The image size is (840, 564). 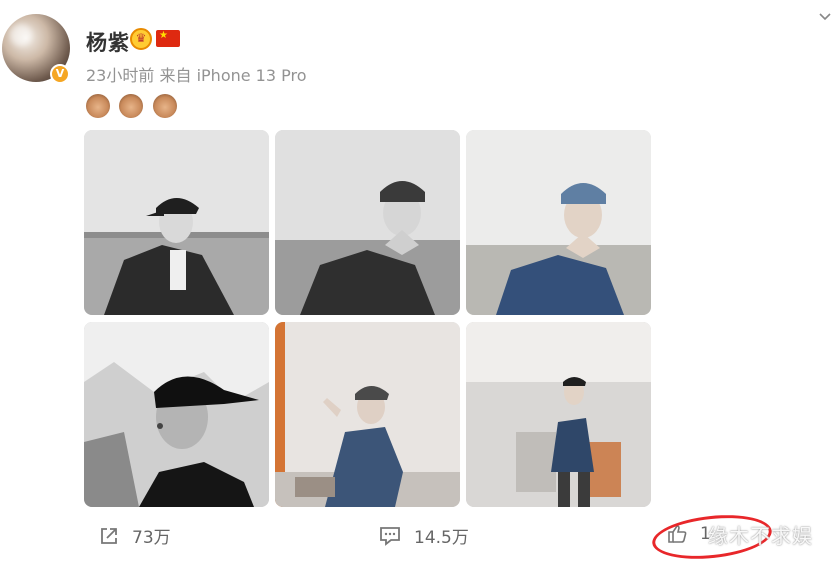 I want to click on comment-count: 14.5万, so click(x=441, y=538).